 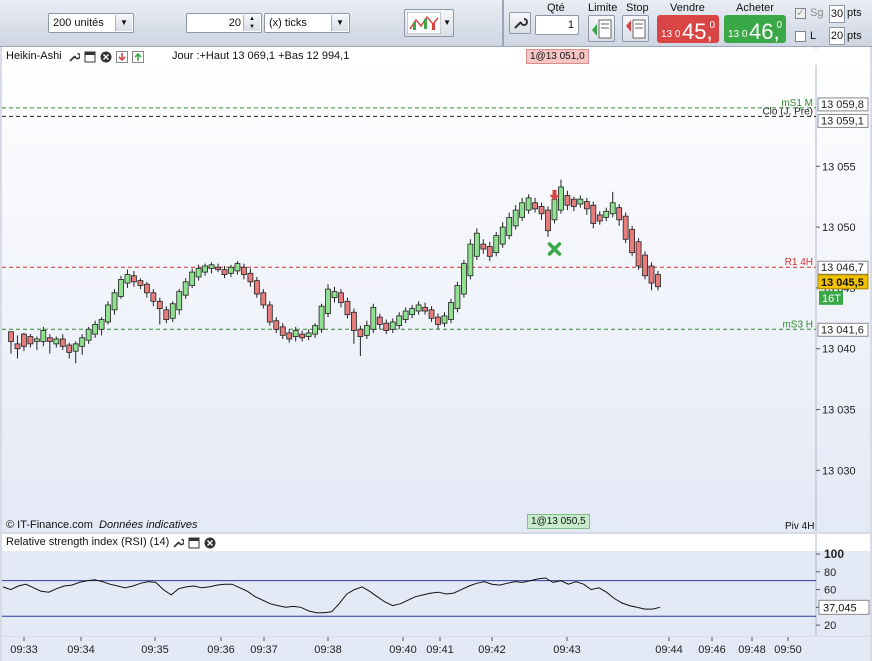 What do you see at coordinates (817, 13) in the screenshot?
I see `sg-label: Sg` at bounding box center [817, 13].